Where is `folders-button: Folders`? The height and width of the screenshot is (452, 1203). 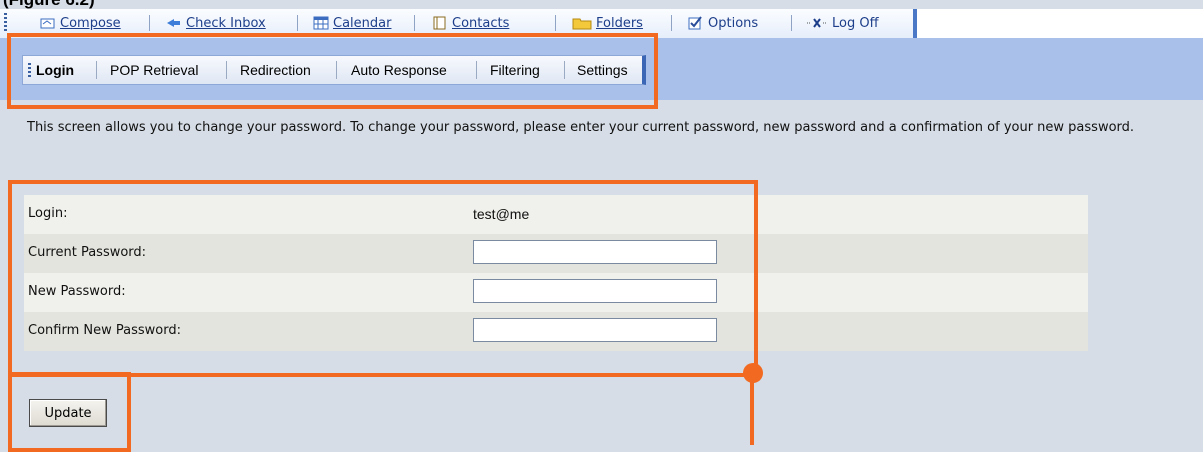
folders-button: Folders is located at coordinates (607, 23).